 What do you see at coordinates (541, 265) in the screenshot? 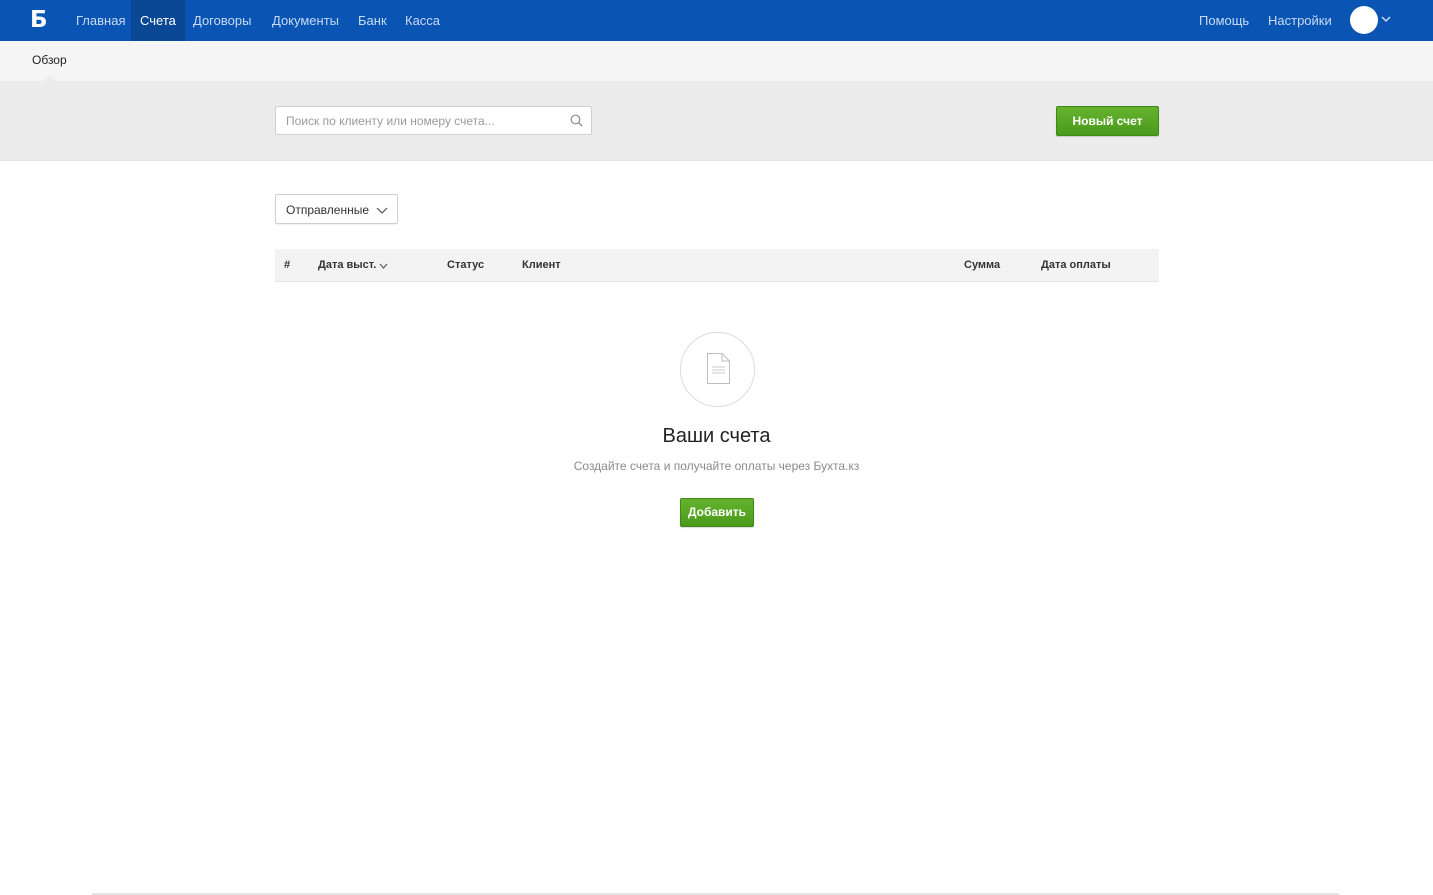
I see `column-header-client: Клиент` at bounding box center [541, 265].